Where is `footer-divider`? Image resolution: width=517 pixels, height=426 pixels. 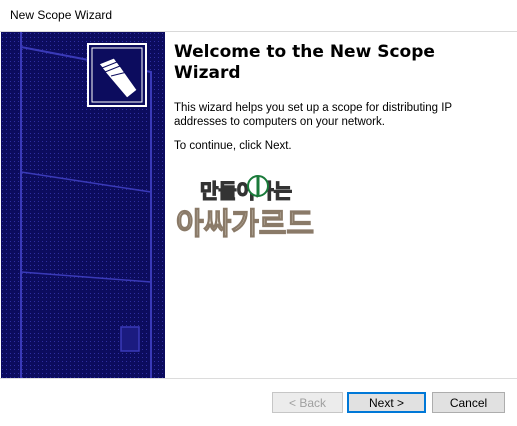
footer-divider is located at coordinates (258, 378).